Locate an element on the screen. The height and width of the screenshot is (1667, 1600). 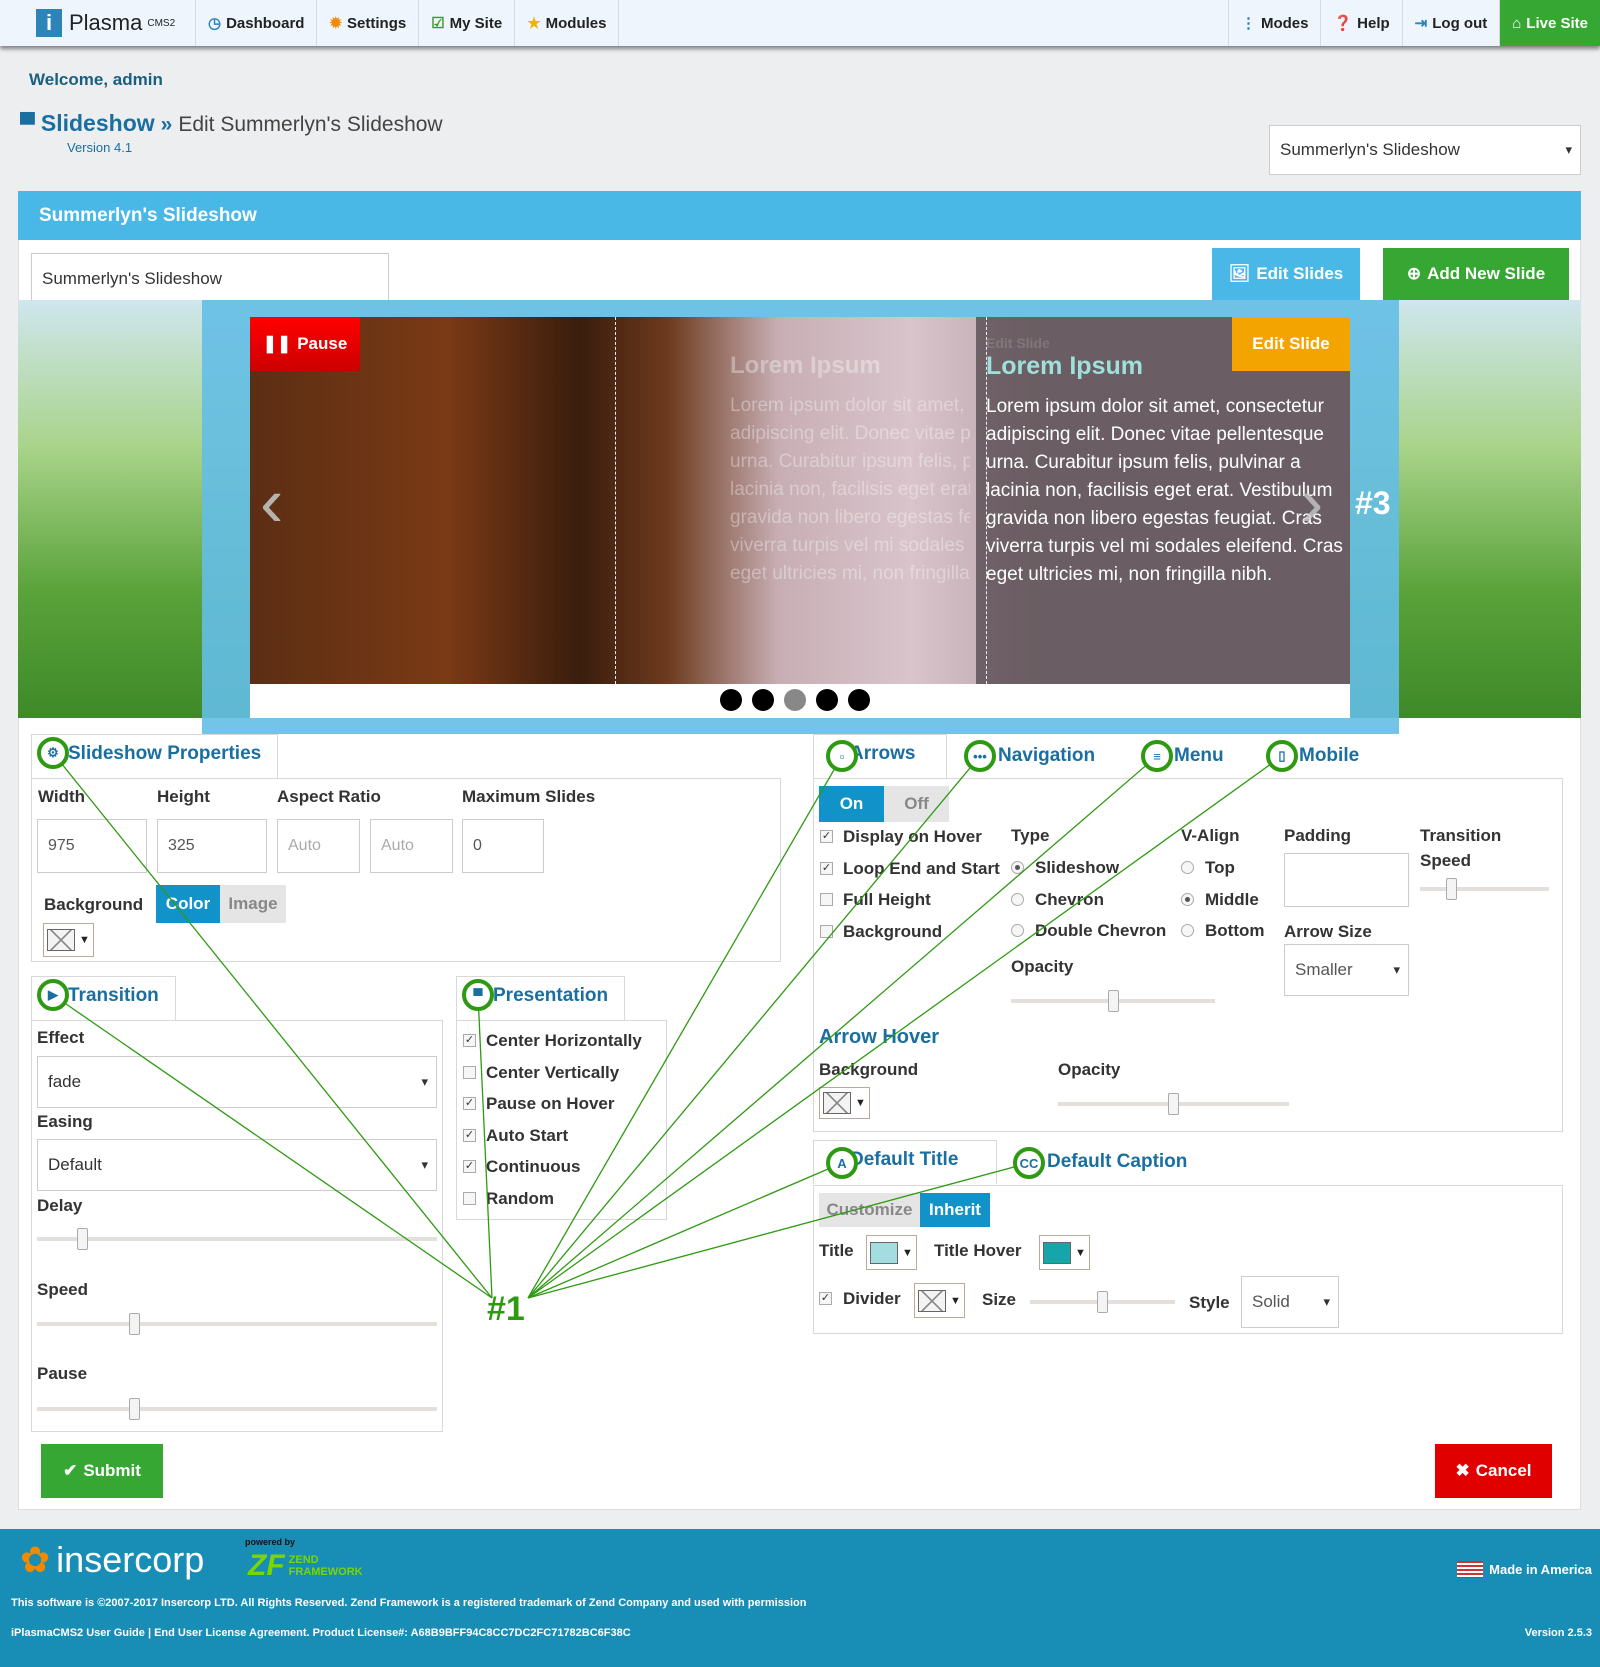
divider-size-slider is located at coordinates (1102, 1302).